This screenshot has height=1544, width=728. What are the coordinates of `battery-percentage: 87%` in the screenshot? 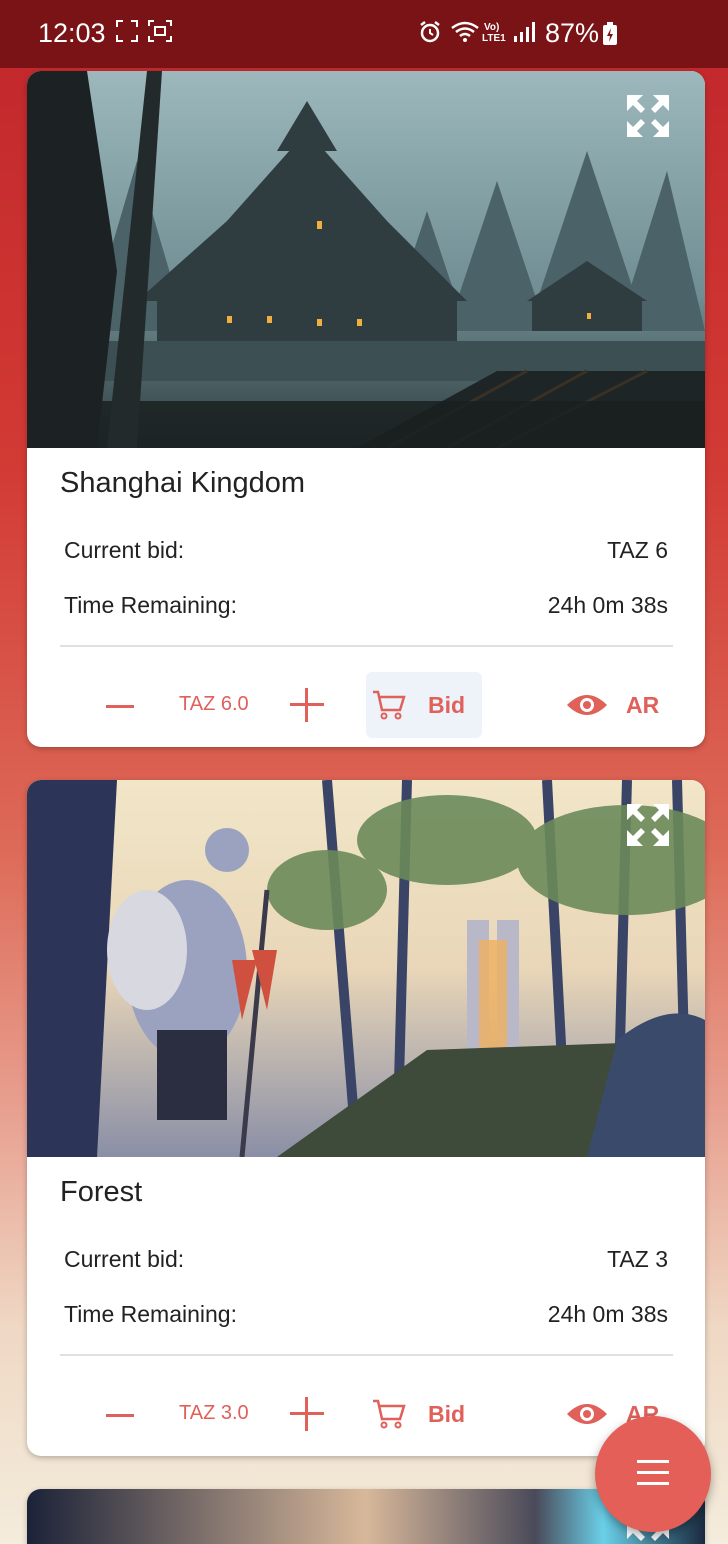 It's located at (572, 33).